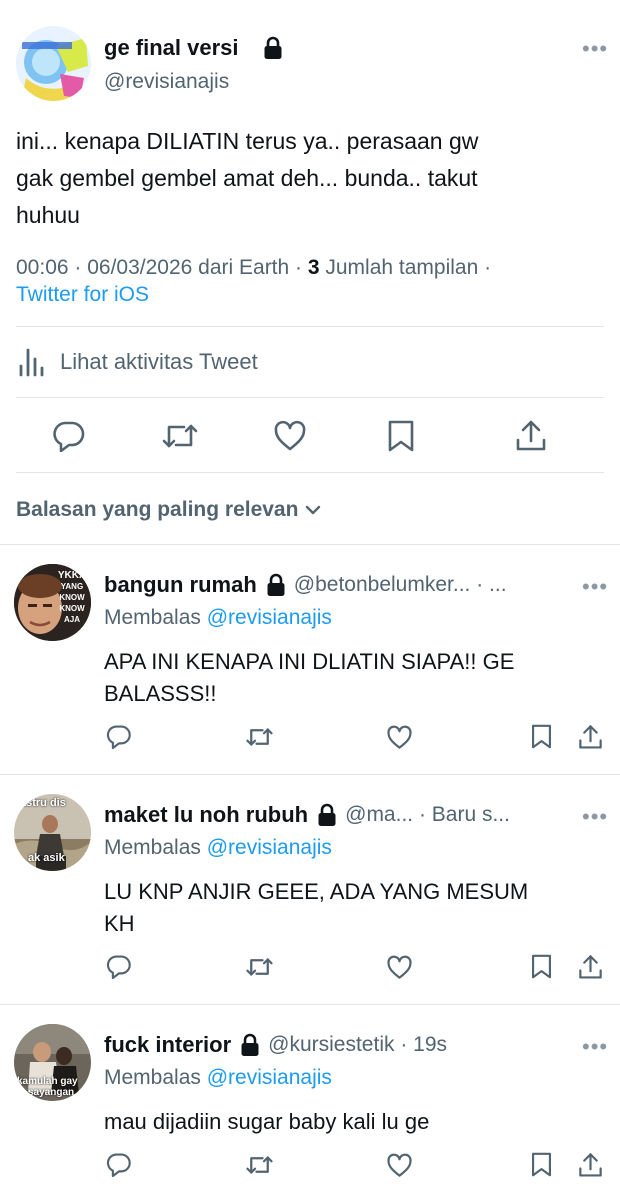  I want to click on reply-text: mau dijadiin sugar baby kali lu ge, so click(266, 1122).